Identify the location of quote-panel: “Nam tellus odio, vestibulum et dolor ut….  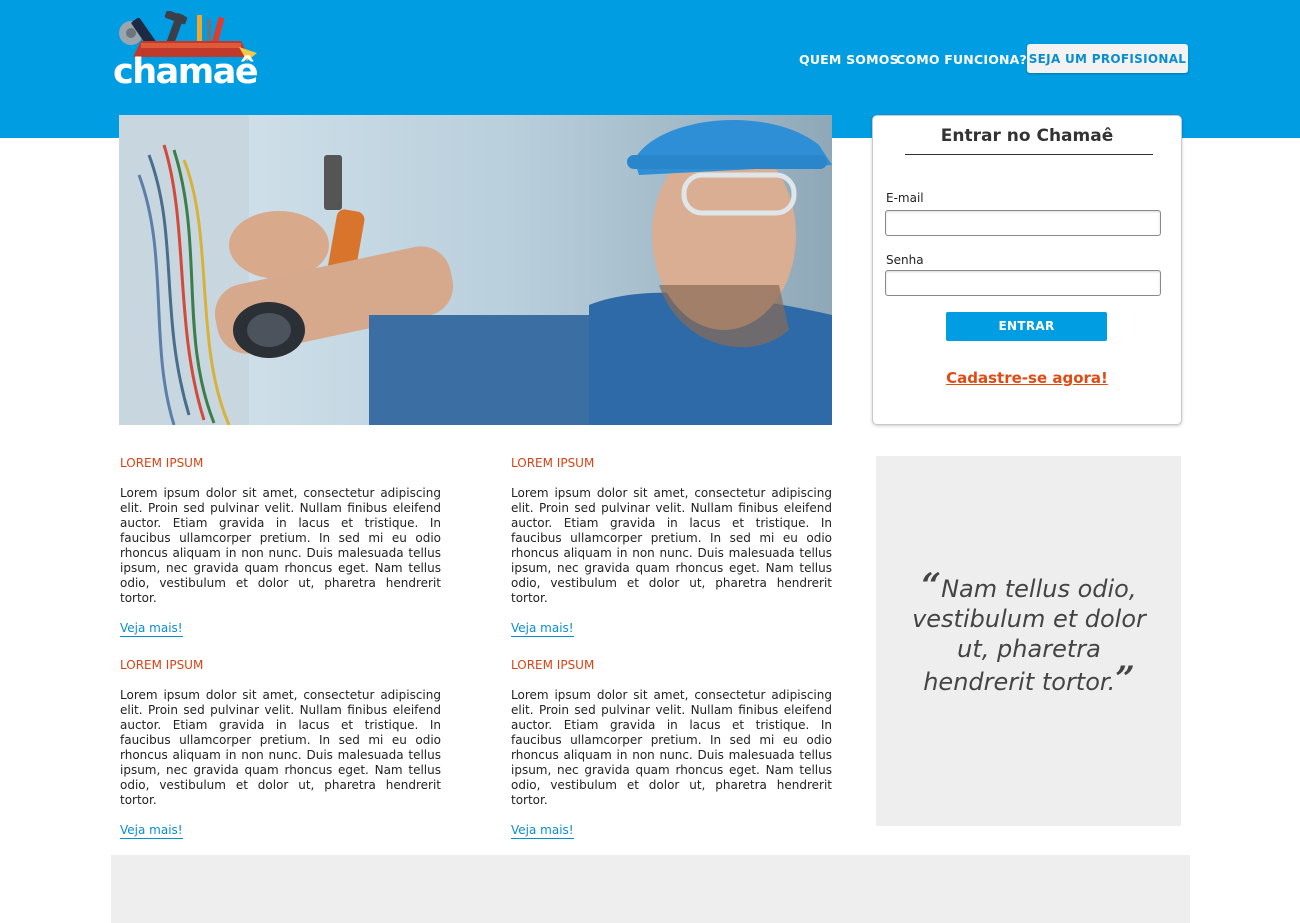
(1028, 641).